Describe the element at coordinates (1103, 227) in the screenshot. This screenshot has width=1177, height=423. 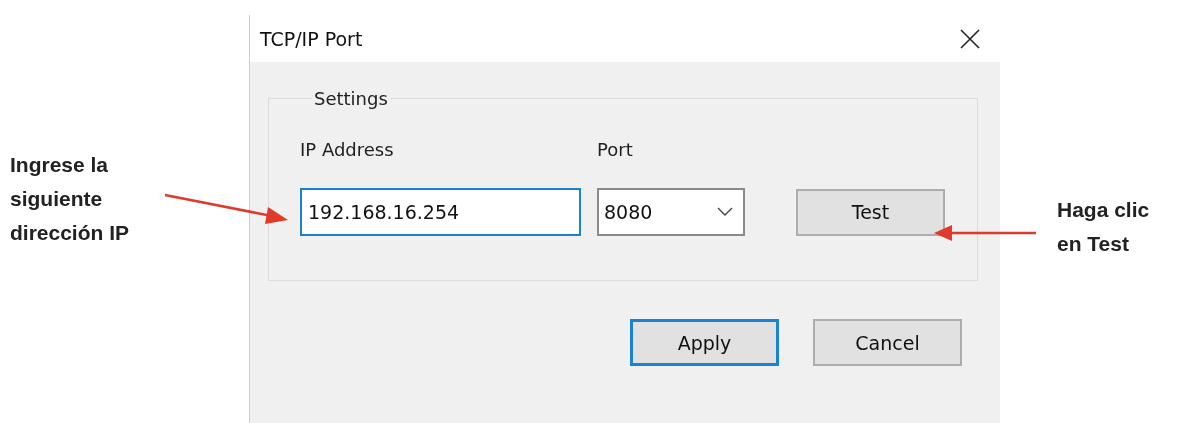
I see `annotation-text: Haga clic en Test` at that location.